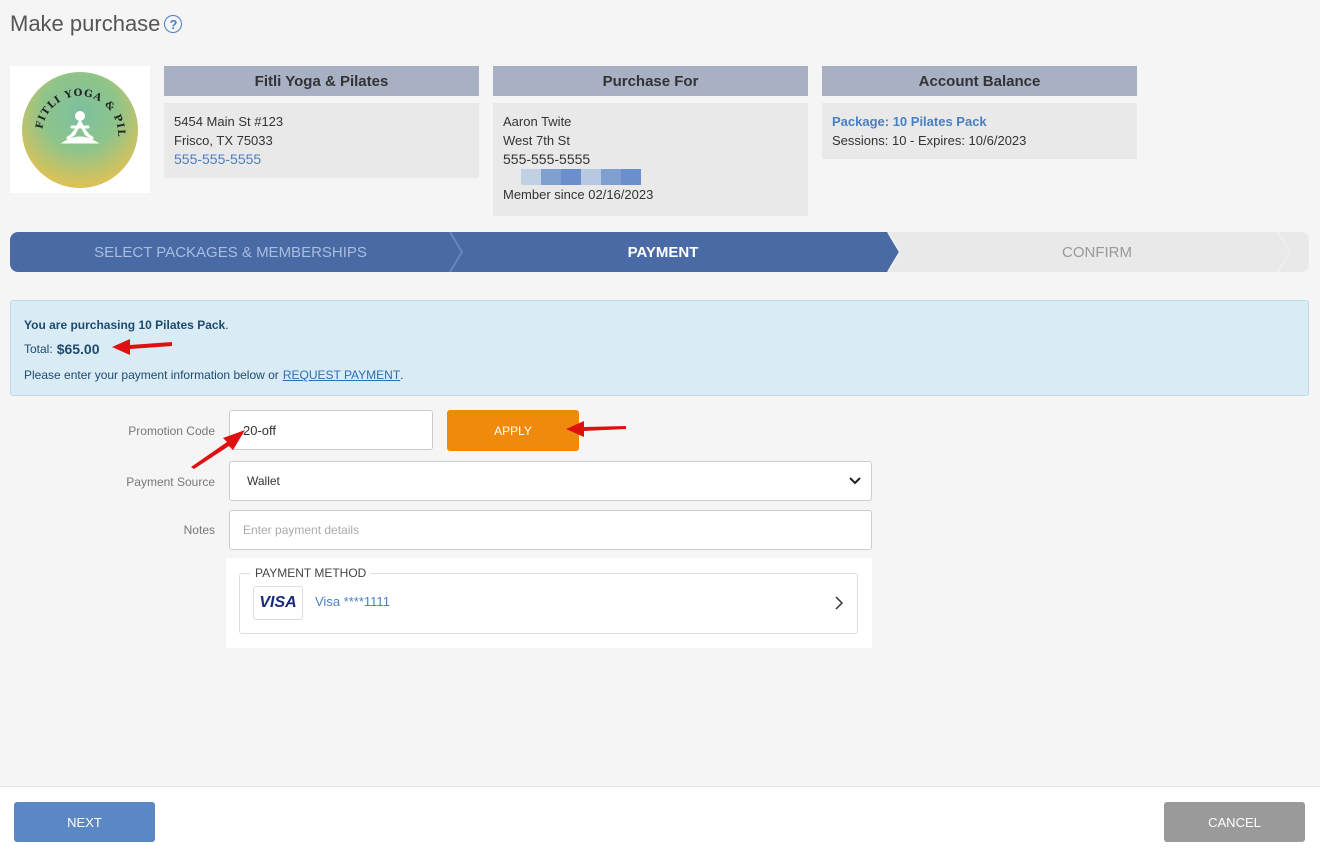 Image resolution: width=1320 pixels, height=852 pixels. Describe the element at coordinates (223, 140) in the screenshot. I see `studio-address-line2: Frisco, TX 75033` at that location.